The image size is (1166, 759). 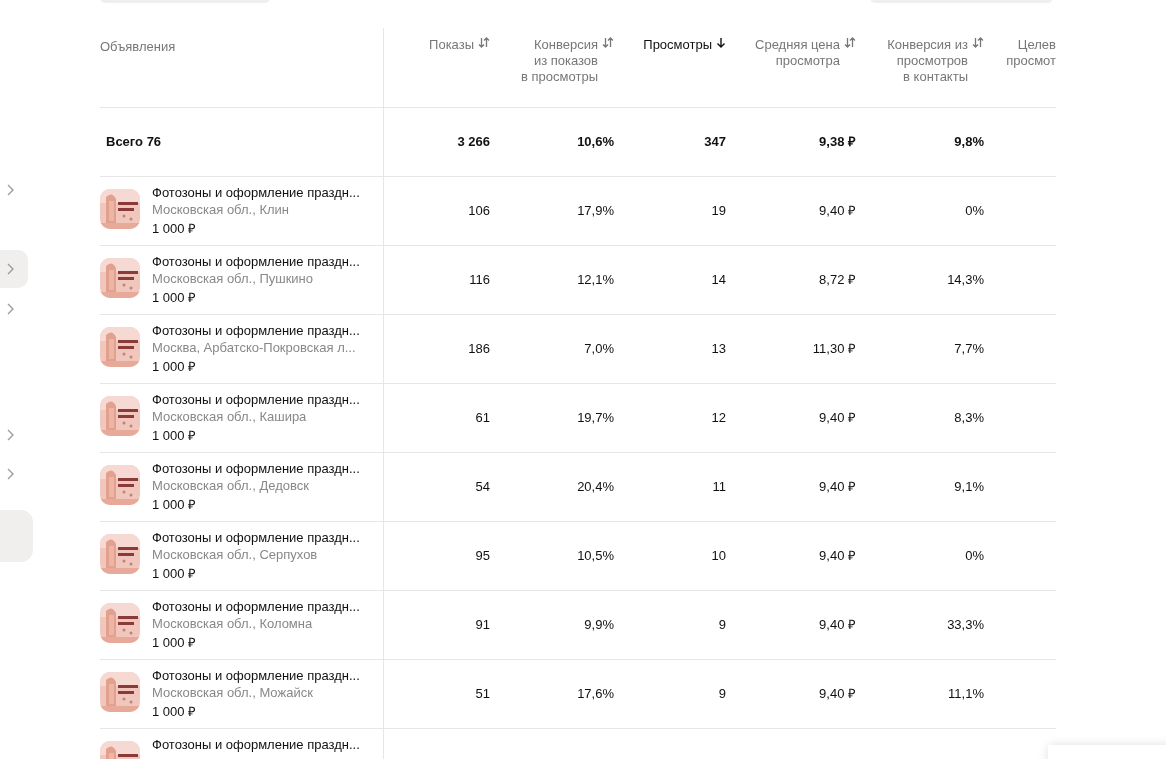 What do you see at coordinates (599, 625) in the screenshot?
I see `table-cell: 9,9%` at bounding box center [599, 625].